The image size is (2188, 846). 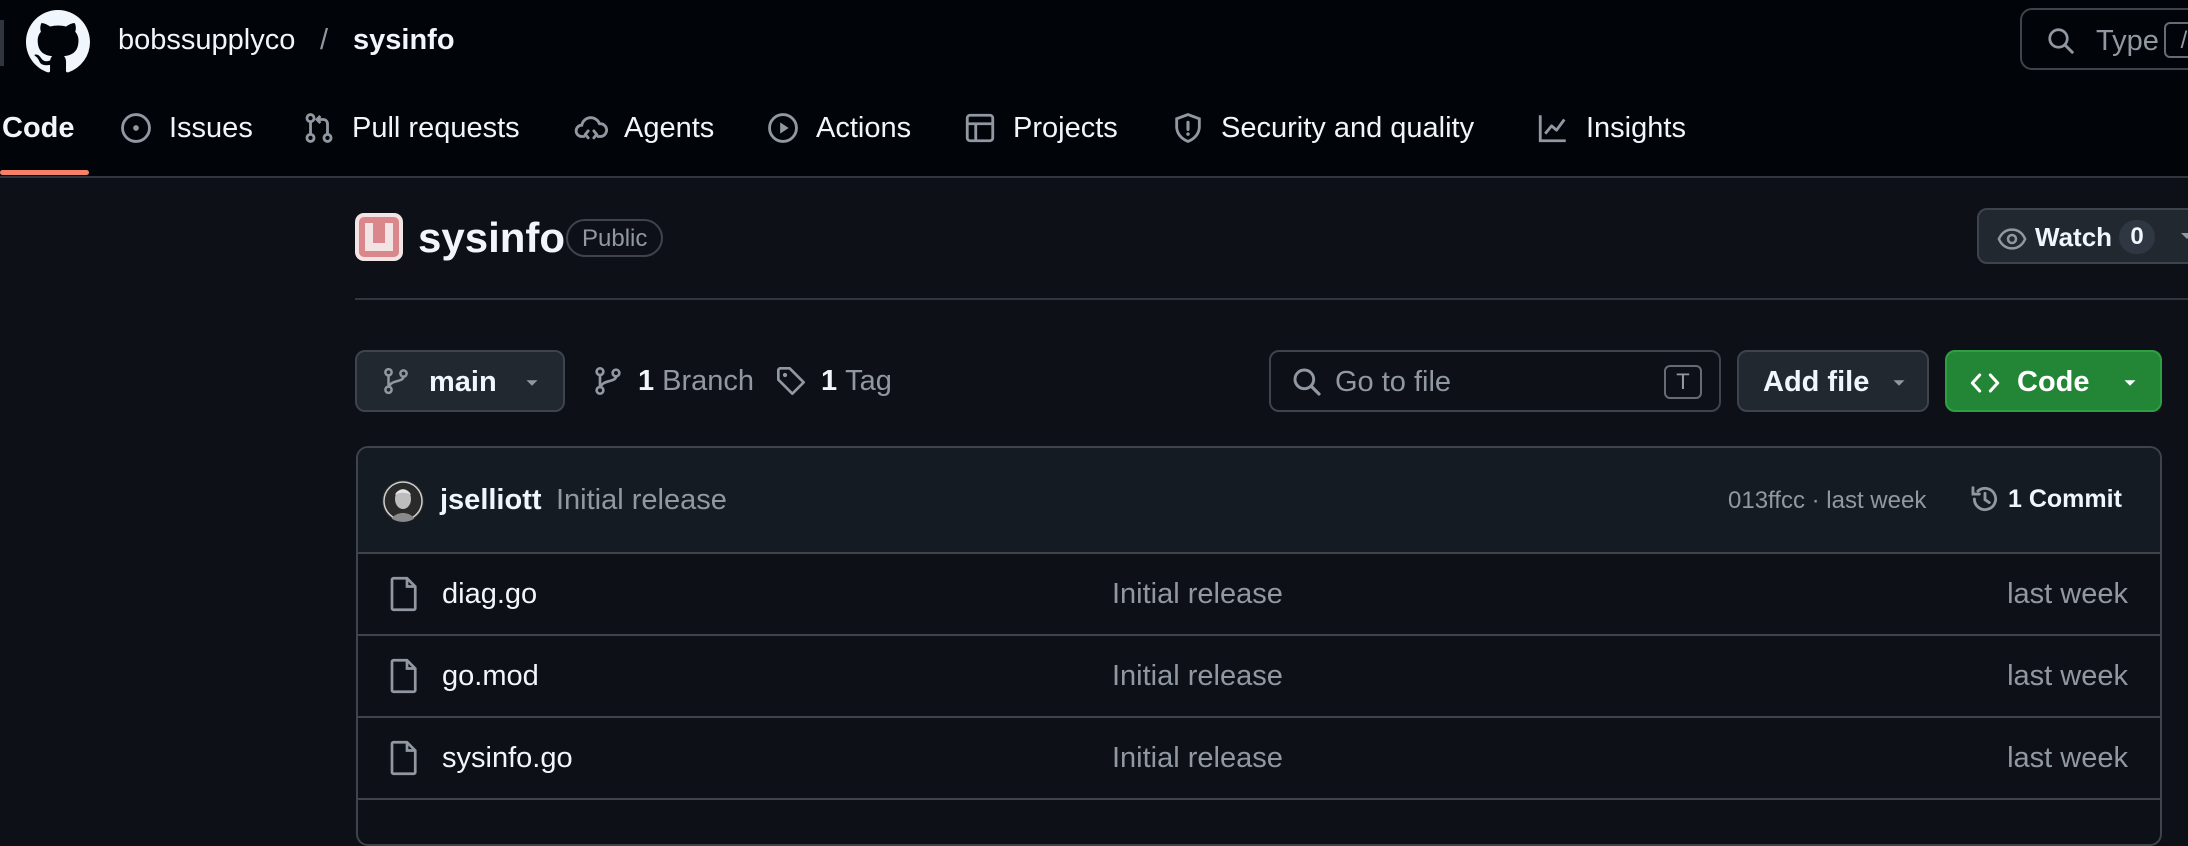 I want to click on tab-label: Projects, so click(x=1065, y=128).